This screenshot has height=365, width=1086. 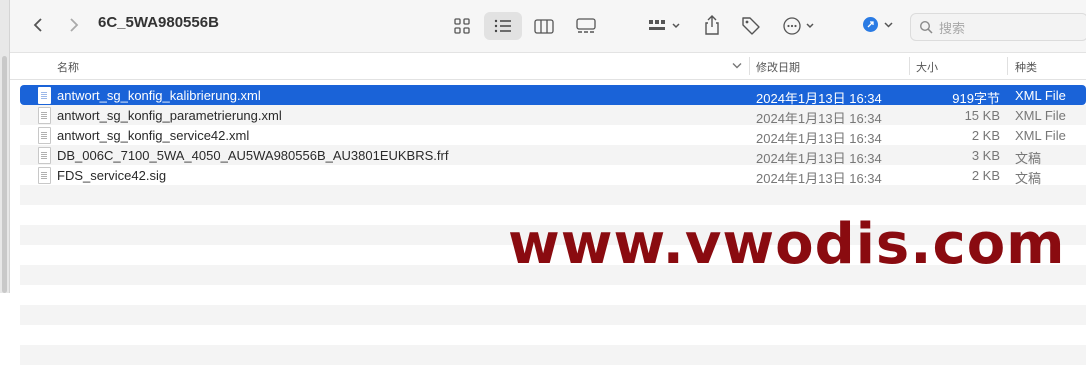 I want to click on more-actions-button, so click(x=800, y=26).